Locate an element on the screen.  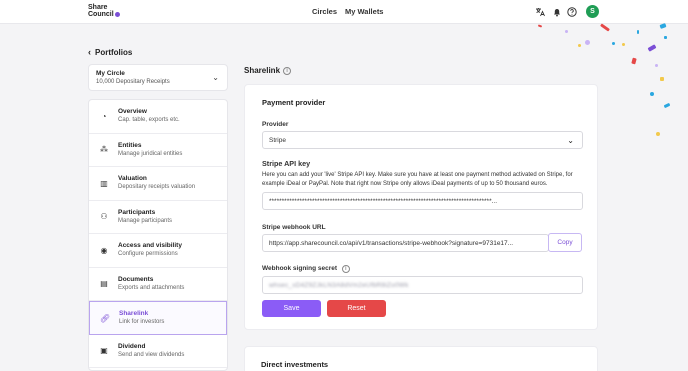
pie-chart-icon: ◔ is located at coordinates (104, 116).